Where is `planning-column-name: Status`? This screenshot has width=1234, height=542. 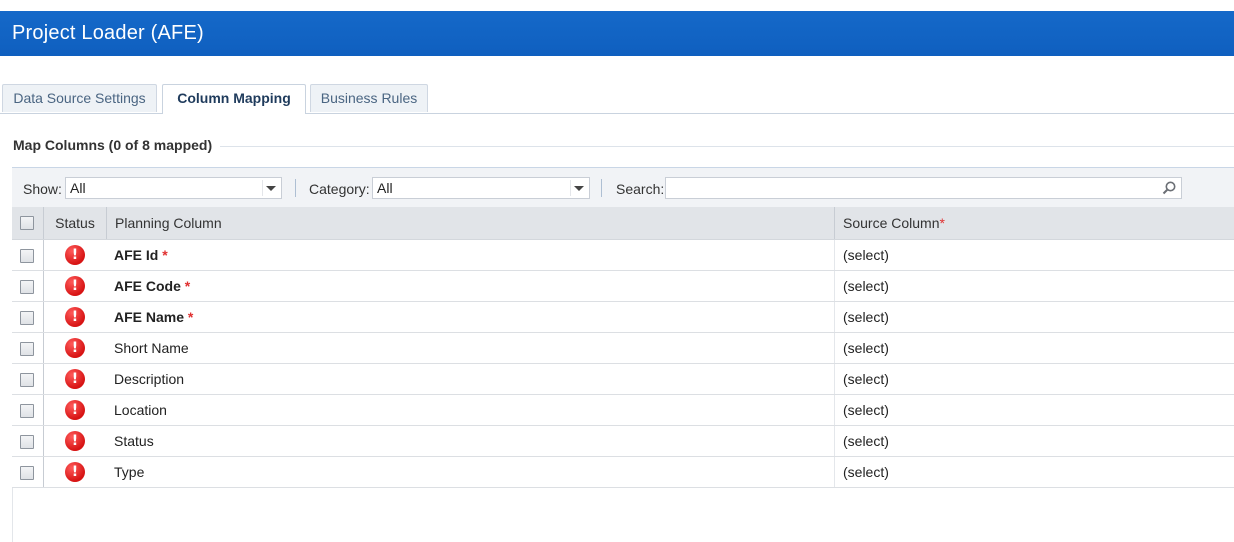 planning-column-name: Status is located at coordinates (134, 441).